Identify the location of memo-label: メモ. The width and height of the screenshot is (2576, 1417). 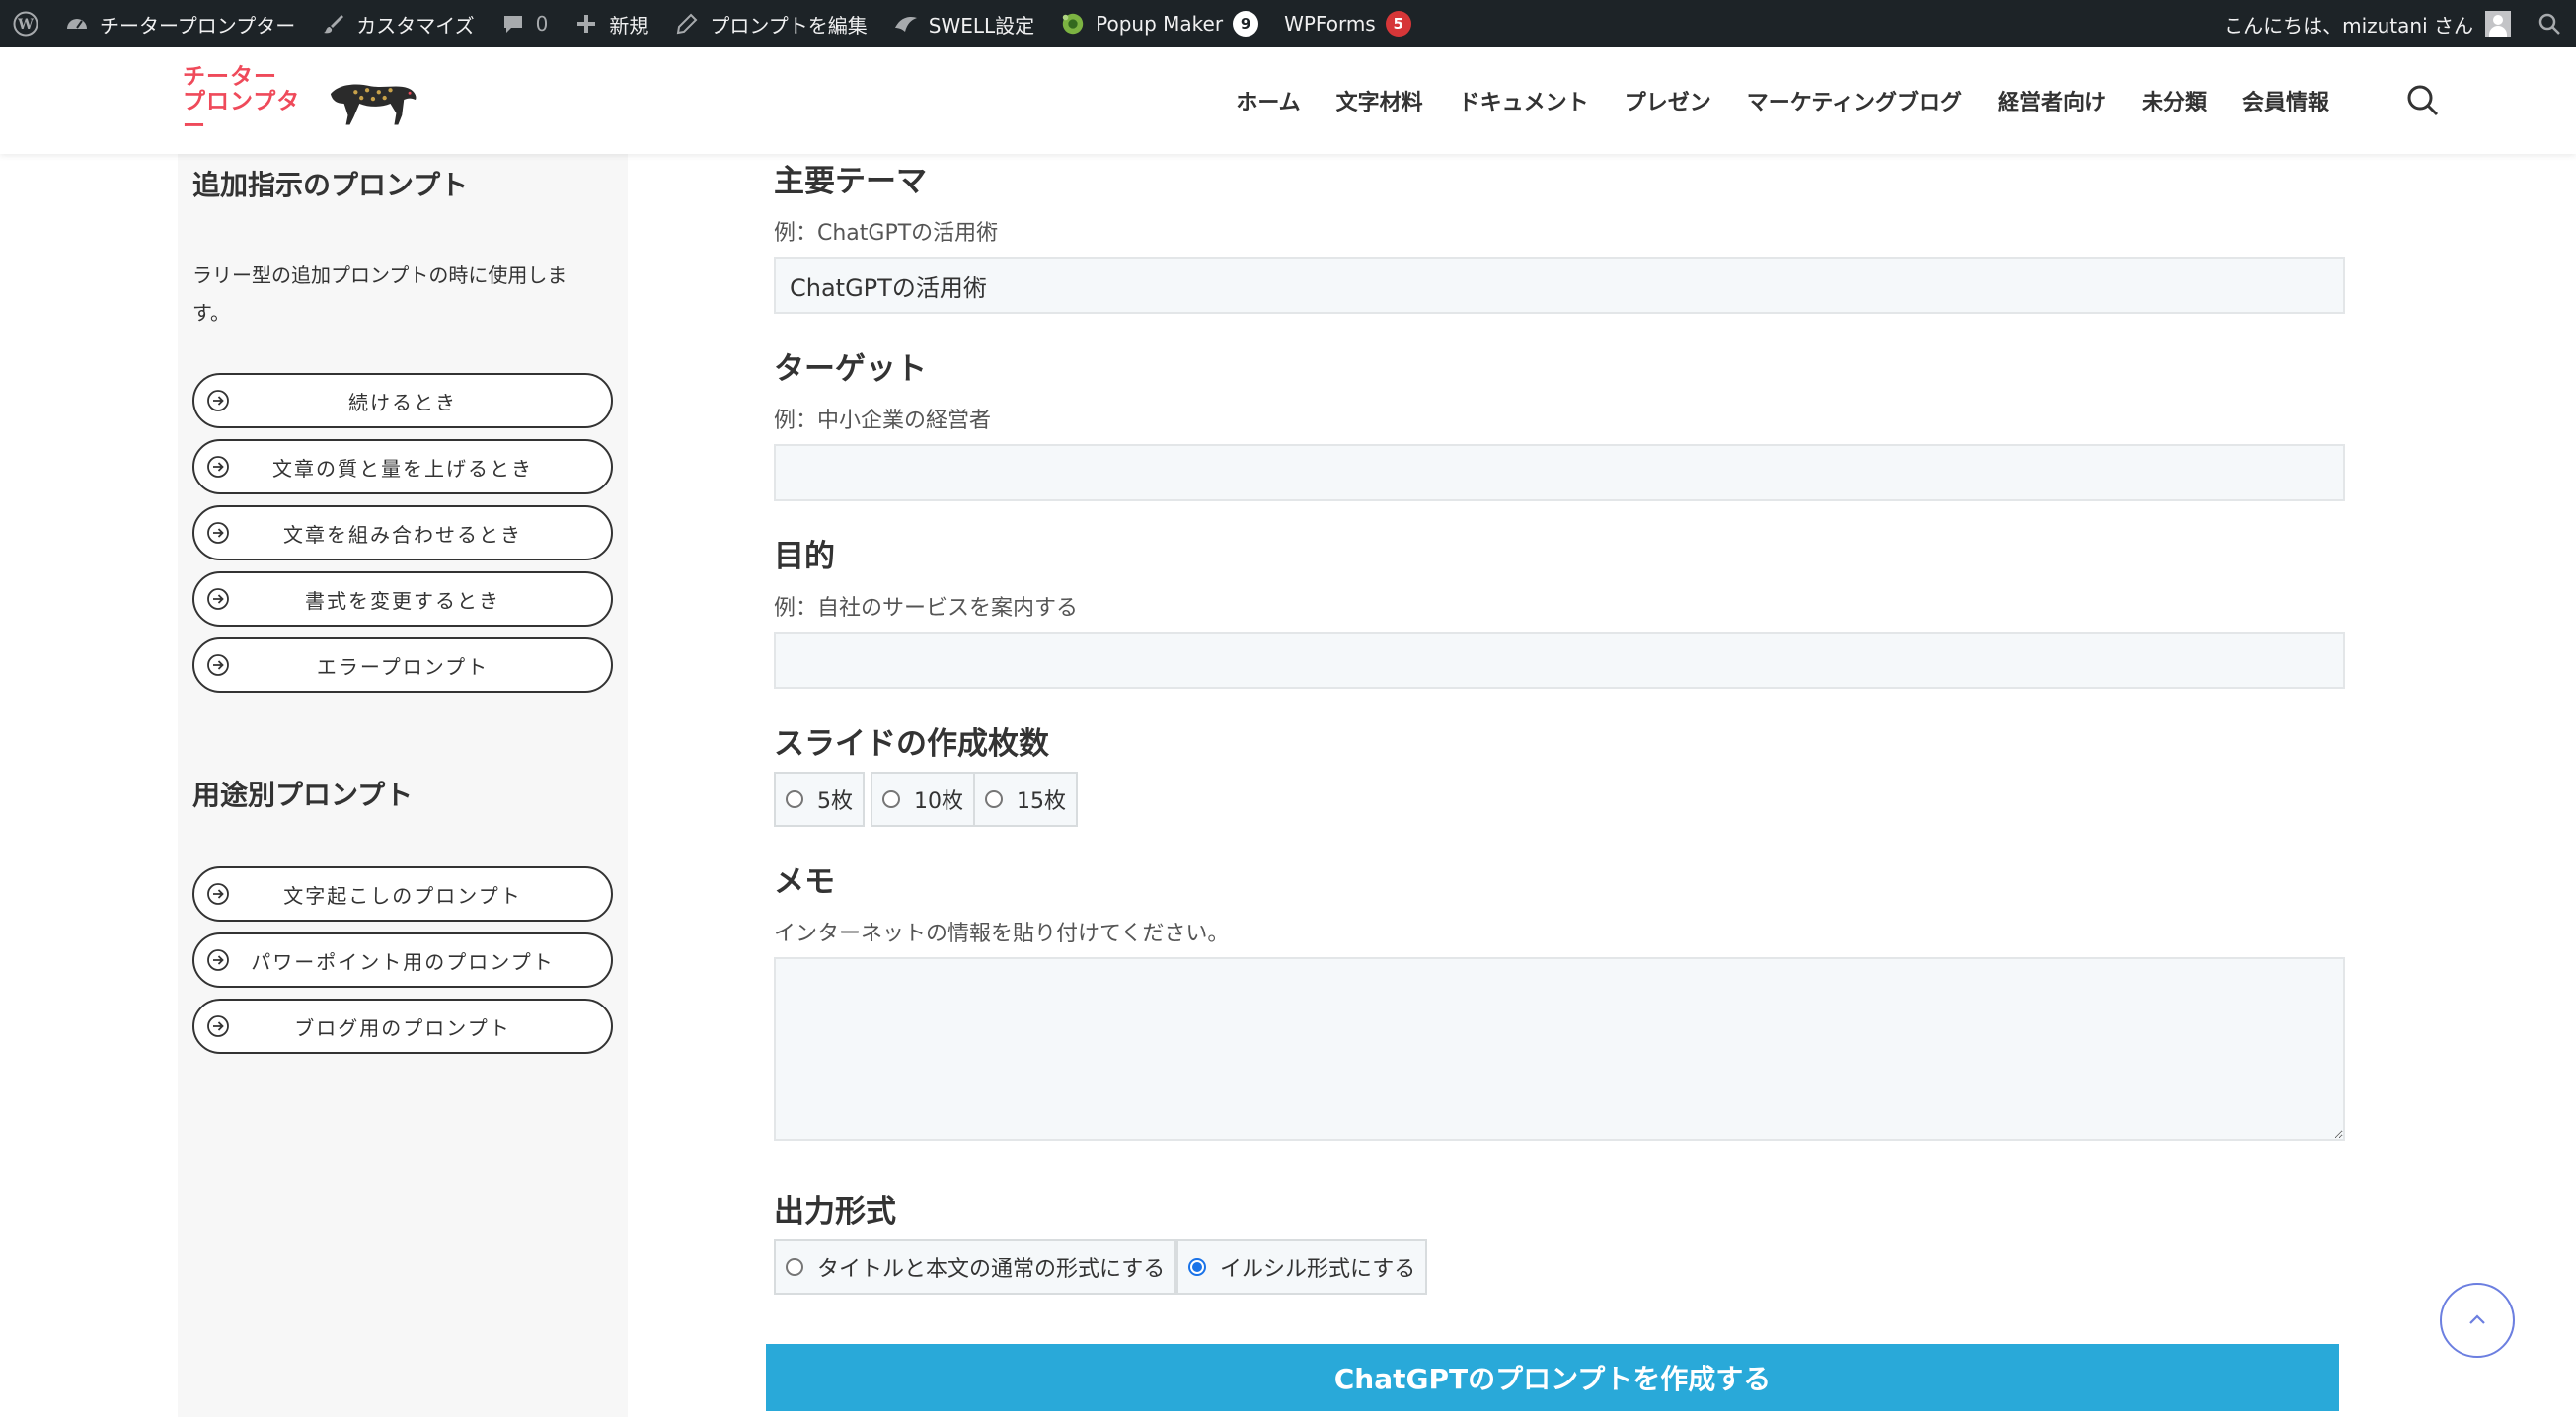
(804, 882).